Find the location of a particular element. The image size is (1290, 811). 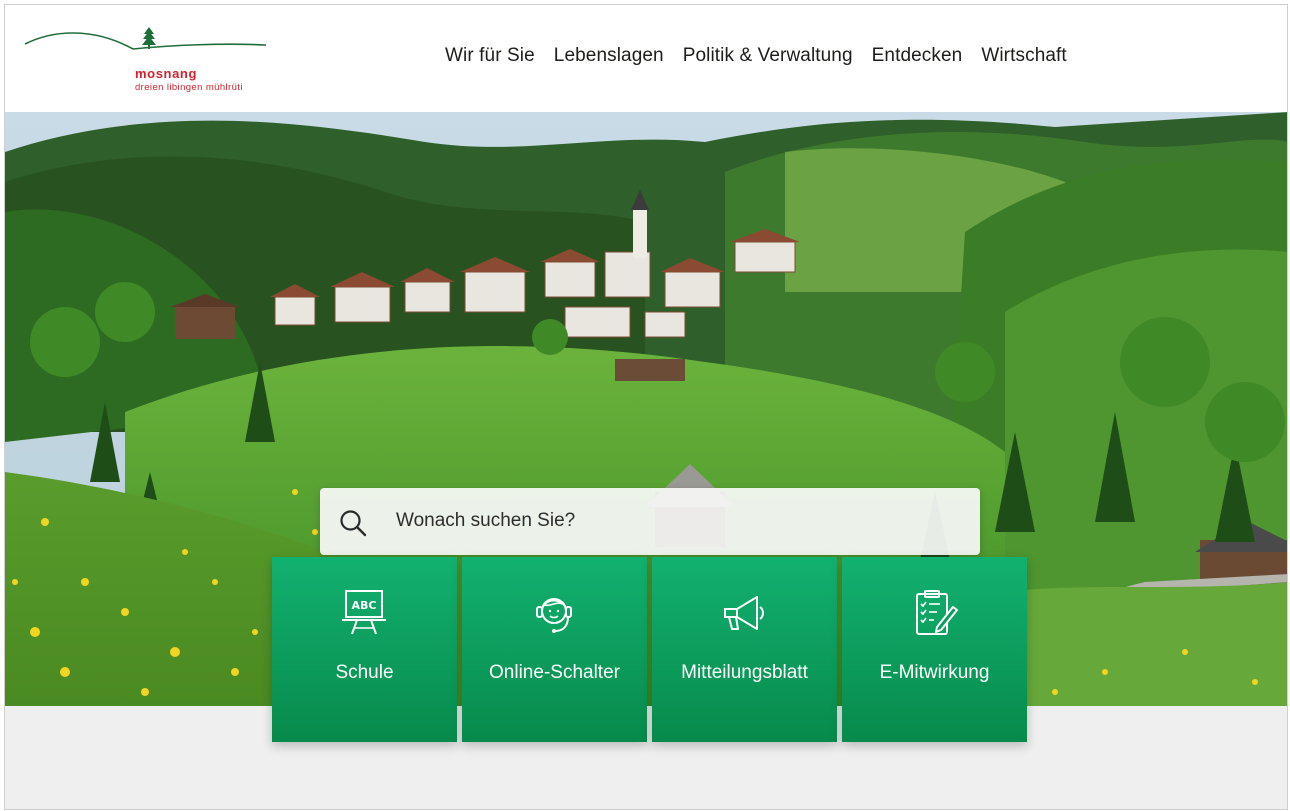

megaphone-icon is located at coordinates (744, 613).